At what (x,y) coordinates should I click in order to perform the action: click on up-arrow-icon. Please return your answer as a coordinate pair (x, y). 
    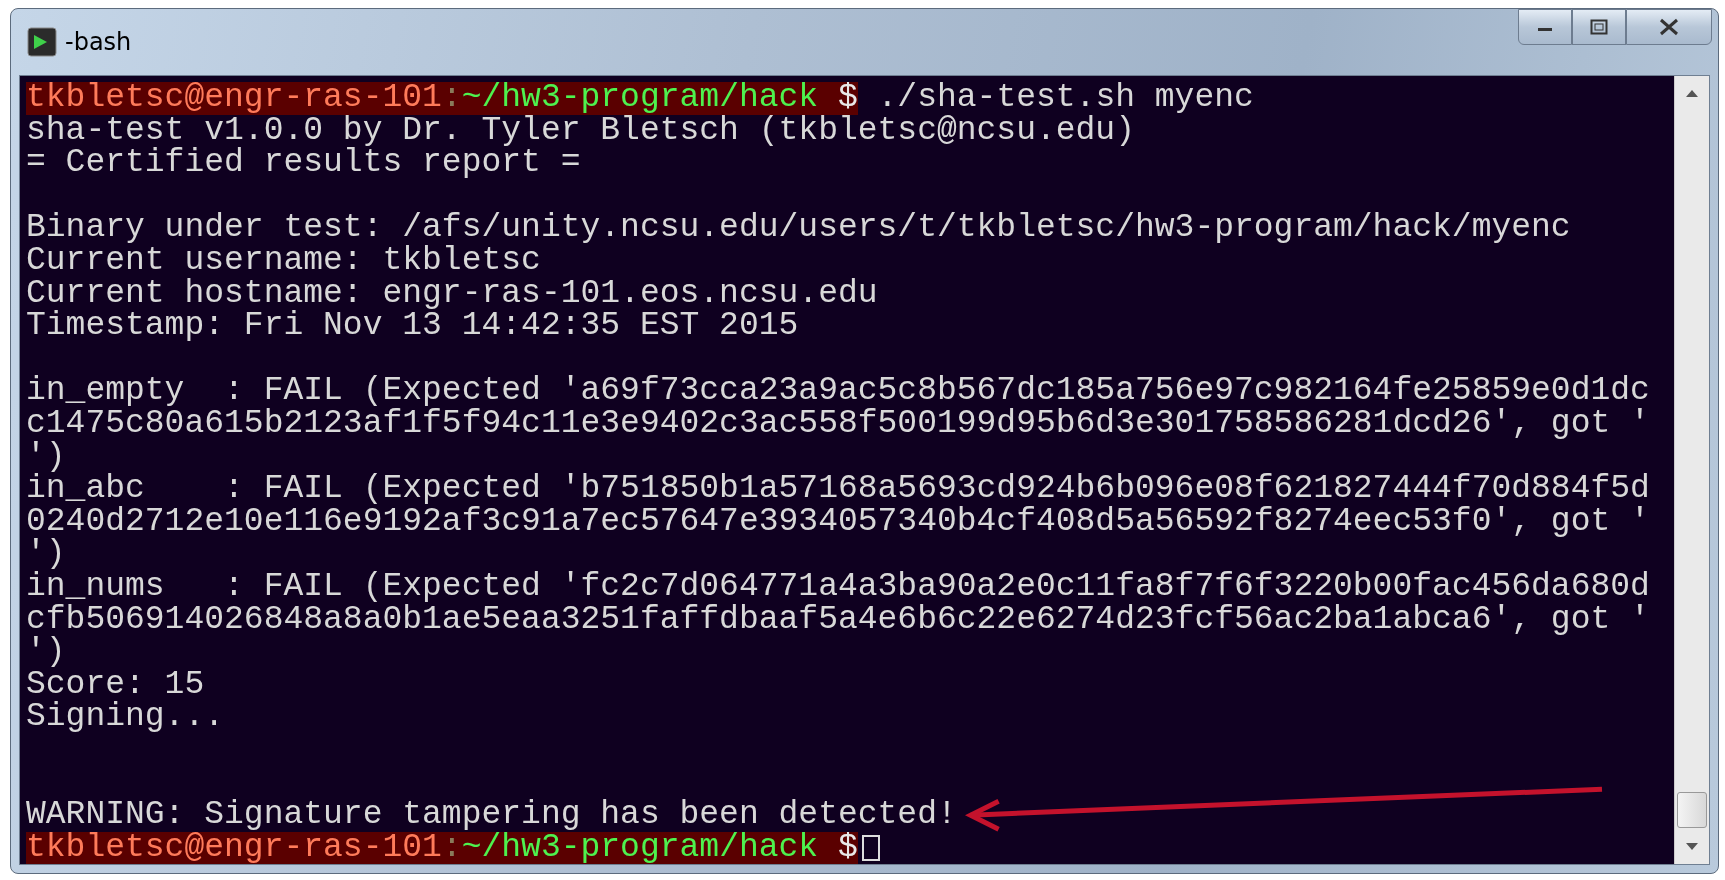
    Looking at the image, I should click on (1692, 93).